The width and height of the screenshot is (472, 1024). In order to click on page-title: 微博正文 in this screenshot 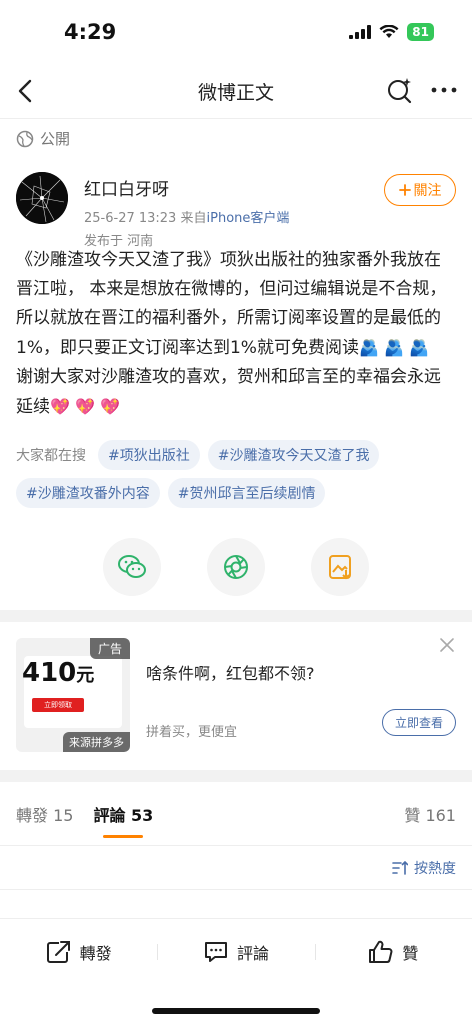, I will do `click(235, 92)`.